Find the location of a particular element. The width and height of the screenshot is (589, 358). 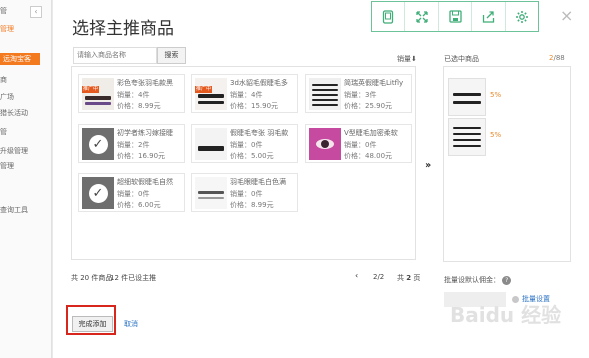

share-toolbar is located at coordinates (455, 16).